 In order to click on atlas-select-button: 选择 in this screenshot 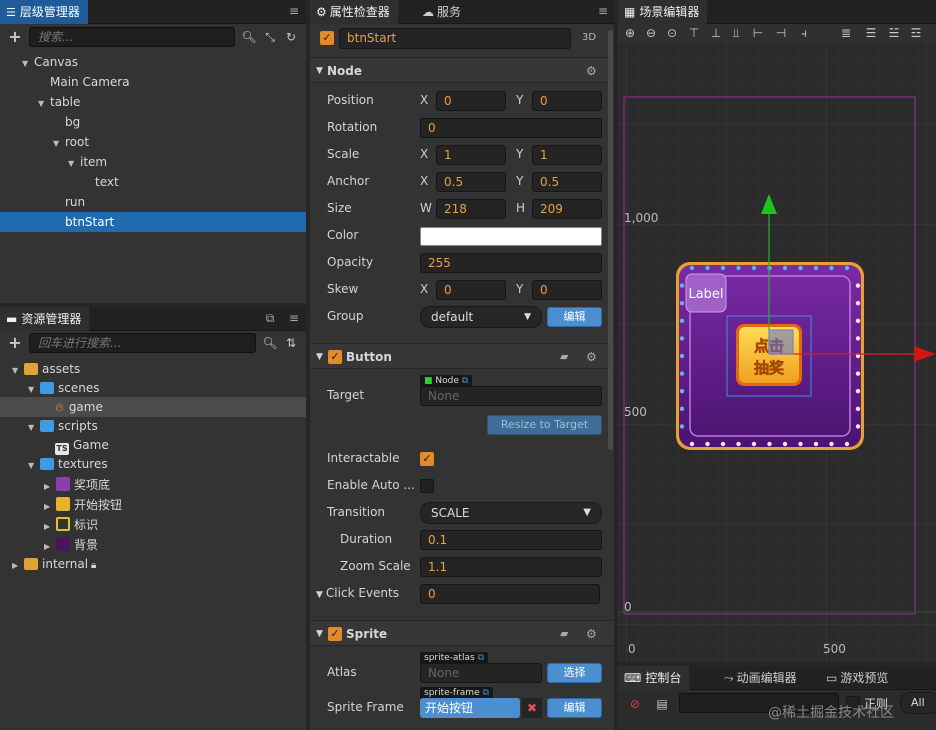, I will do `click(574, 673)`.